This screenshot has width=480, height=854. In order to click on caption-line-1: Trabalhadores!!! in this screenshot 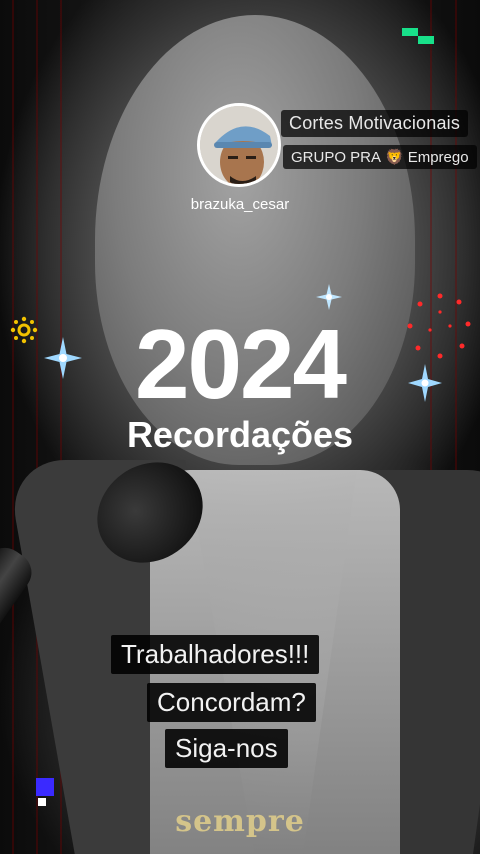, I will do `click(215, 654)`.